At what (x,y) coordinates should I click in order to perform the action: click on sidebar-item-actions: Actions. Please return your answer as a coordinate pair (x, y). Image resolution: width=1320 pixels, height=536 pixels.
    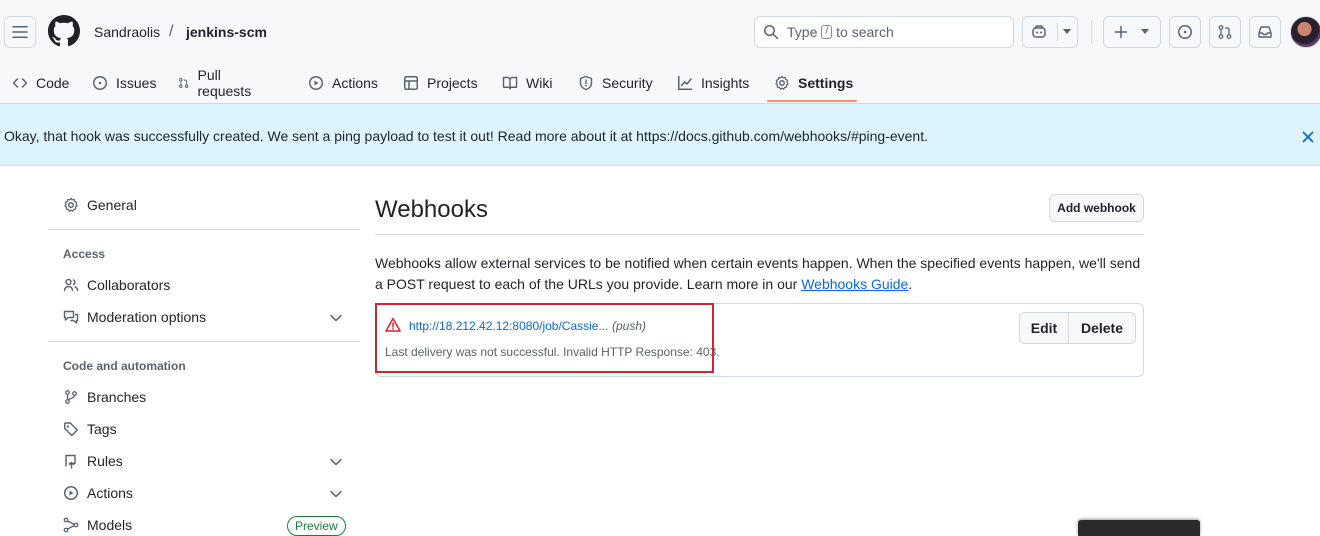
    Looking at the image, I should click on (98, 493).